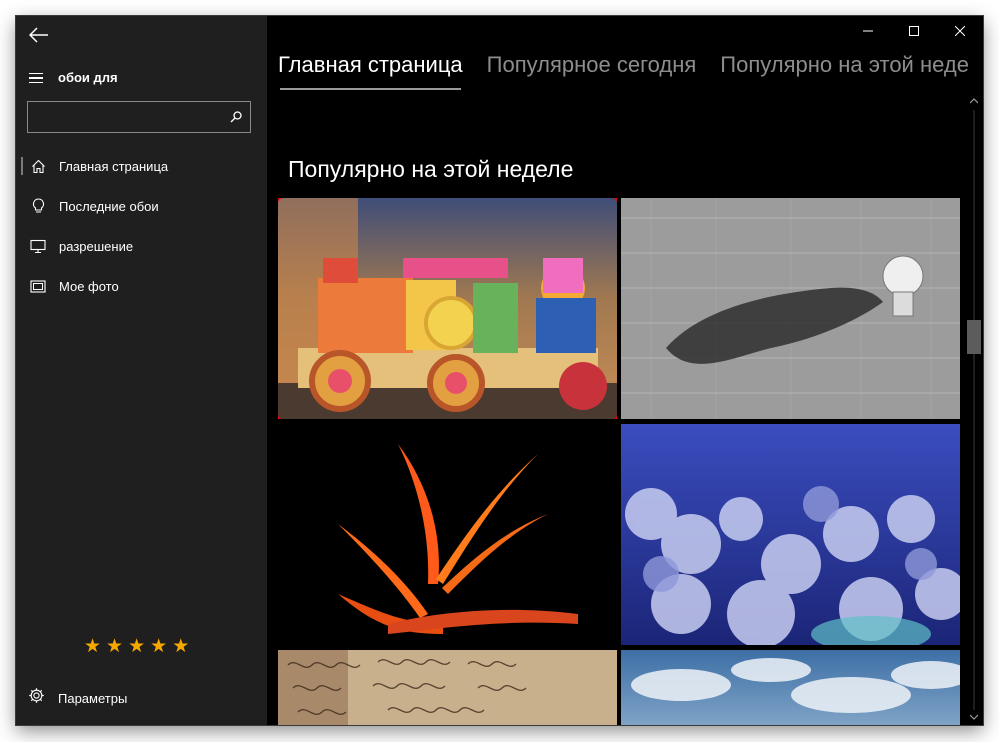 The image size is (999, 742). I want to click on minimize-button, so click(868, 32).